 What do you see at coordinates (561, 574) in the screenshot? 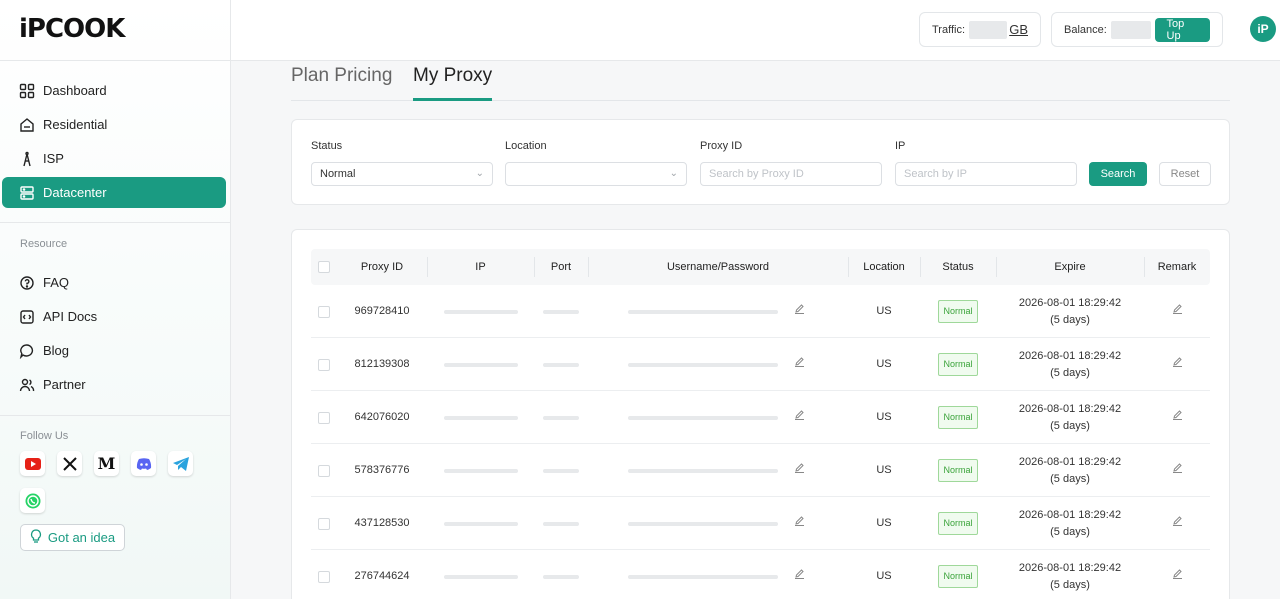
I see `port-cell-redacted` at bounding box center [561, 574].